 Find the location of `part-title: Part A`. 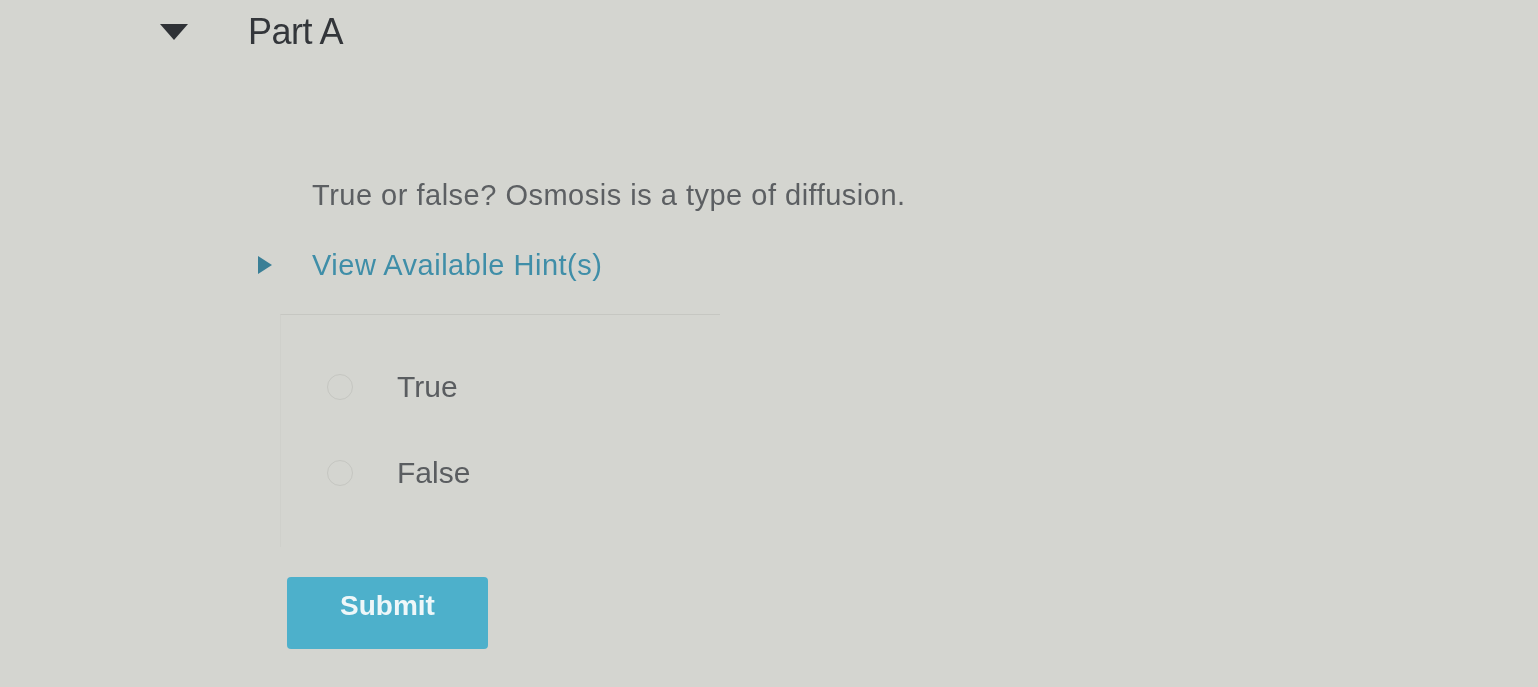

part-title: Part A is located at coordinates (296, 32).